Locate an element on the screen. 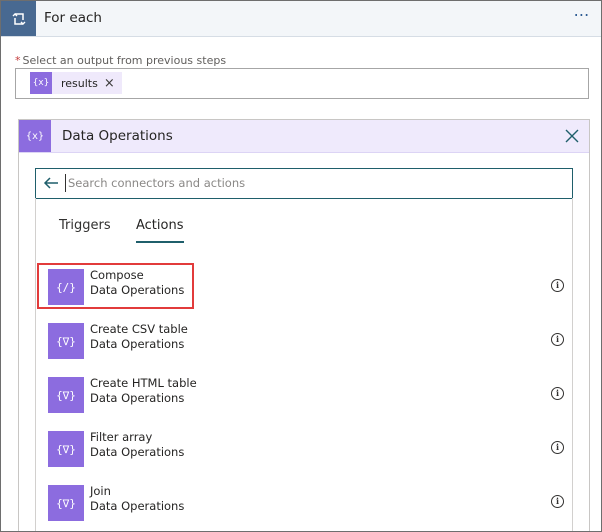 This screenshot has height=532, width=602. action-item-create-csv-table: {∇} Create CSV table Data Operations i is located at coordinates (307, 343).